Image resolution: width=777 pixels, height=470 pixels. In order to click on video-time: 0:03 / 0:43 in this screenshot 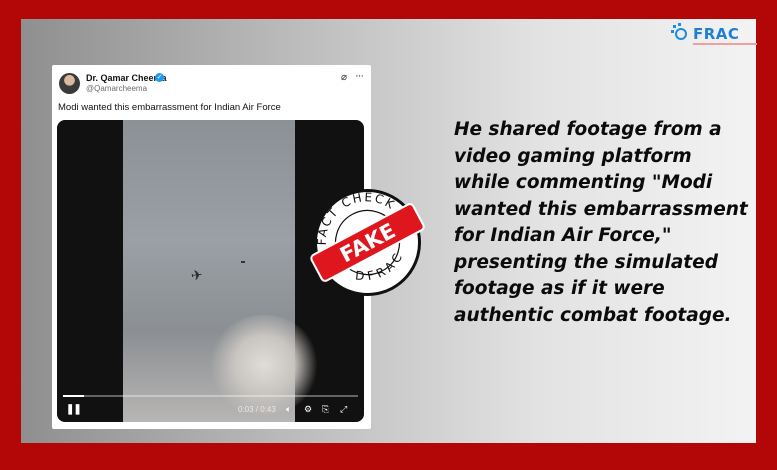, I will do `click(257, 409)`.